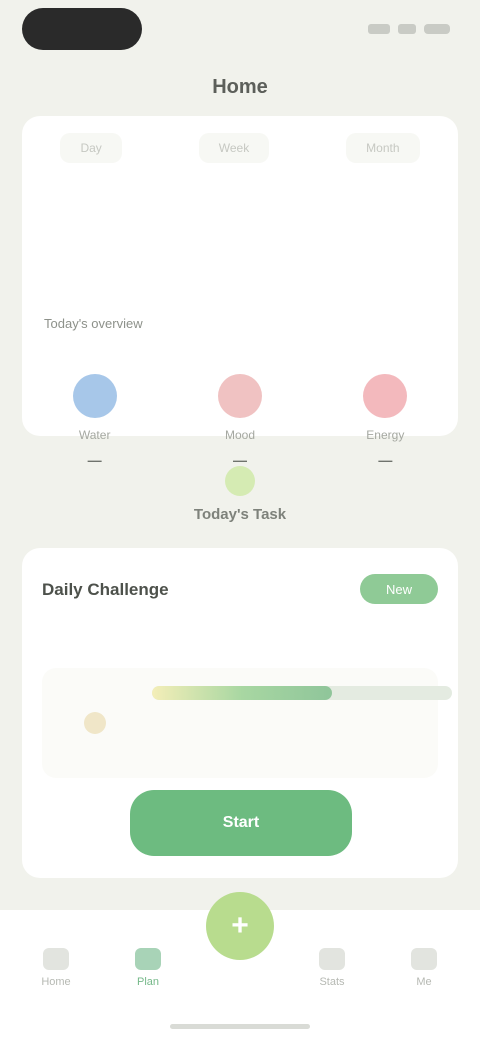  I want to click on tab-stats: Stats, so click(332, 968).